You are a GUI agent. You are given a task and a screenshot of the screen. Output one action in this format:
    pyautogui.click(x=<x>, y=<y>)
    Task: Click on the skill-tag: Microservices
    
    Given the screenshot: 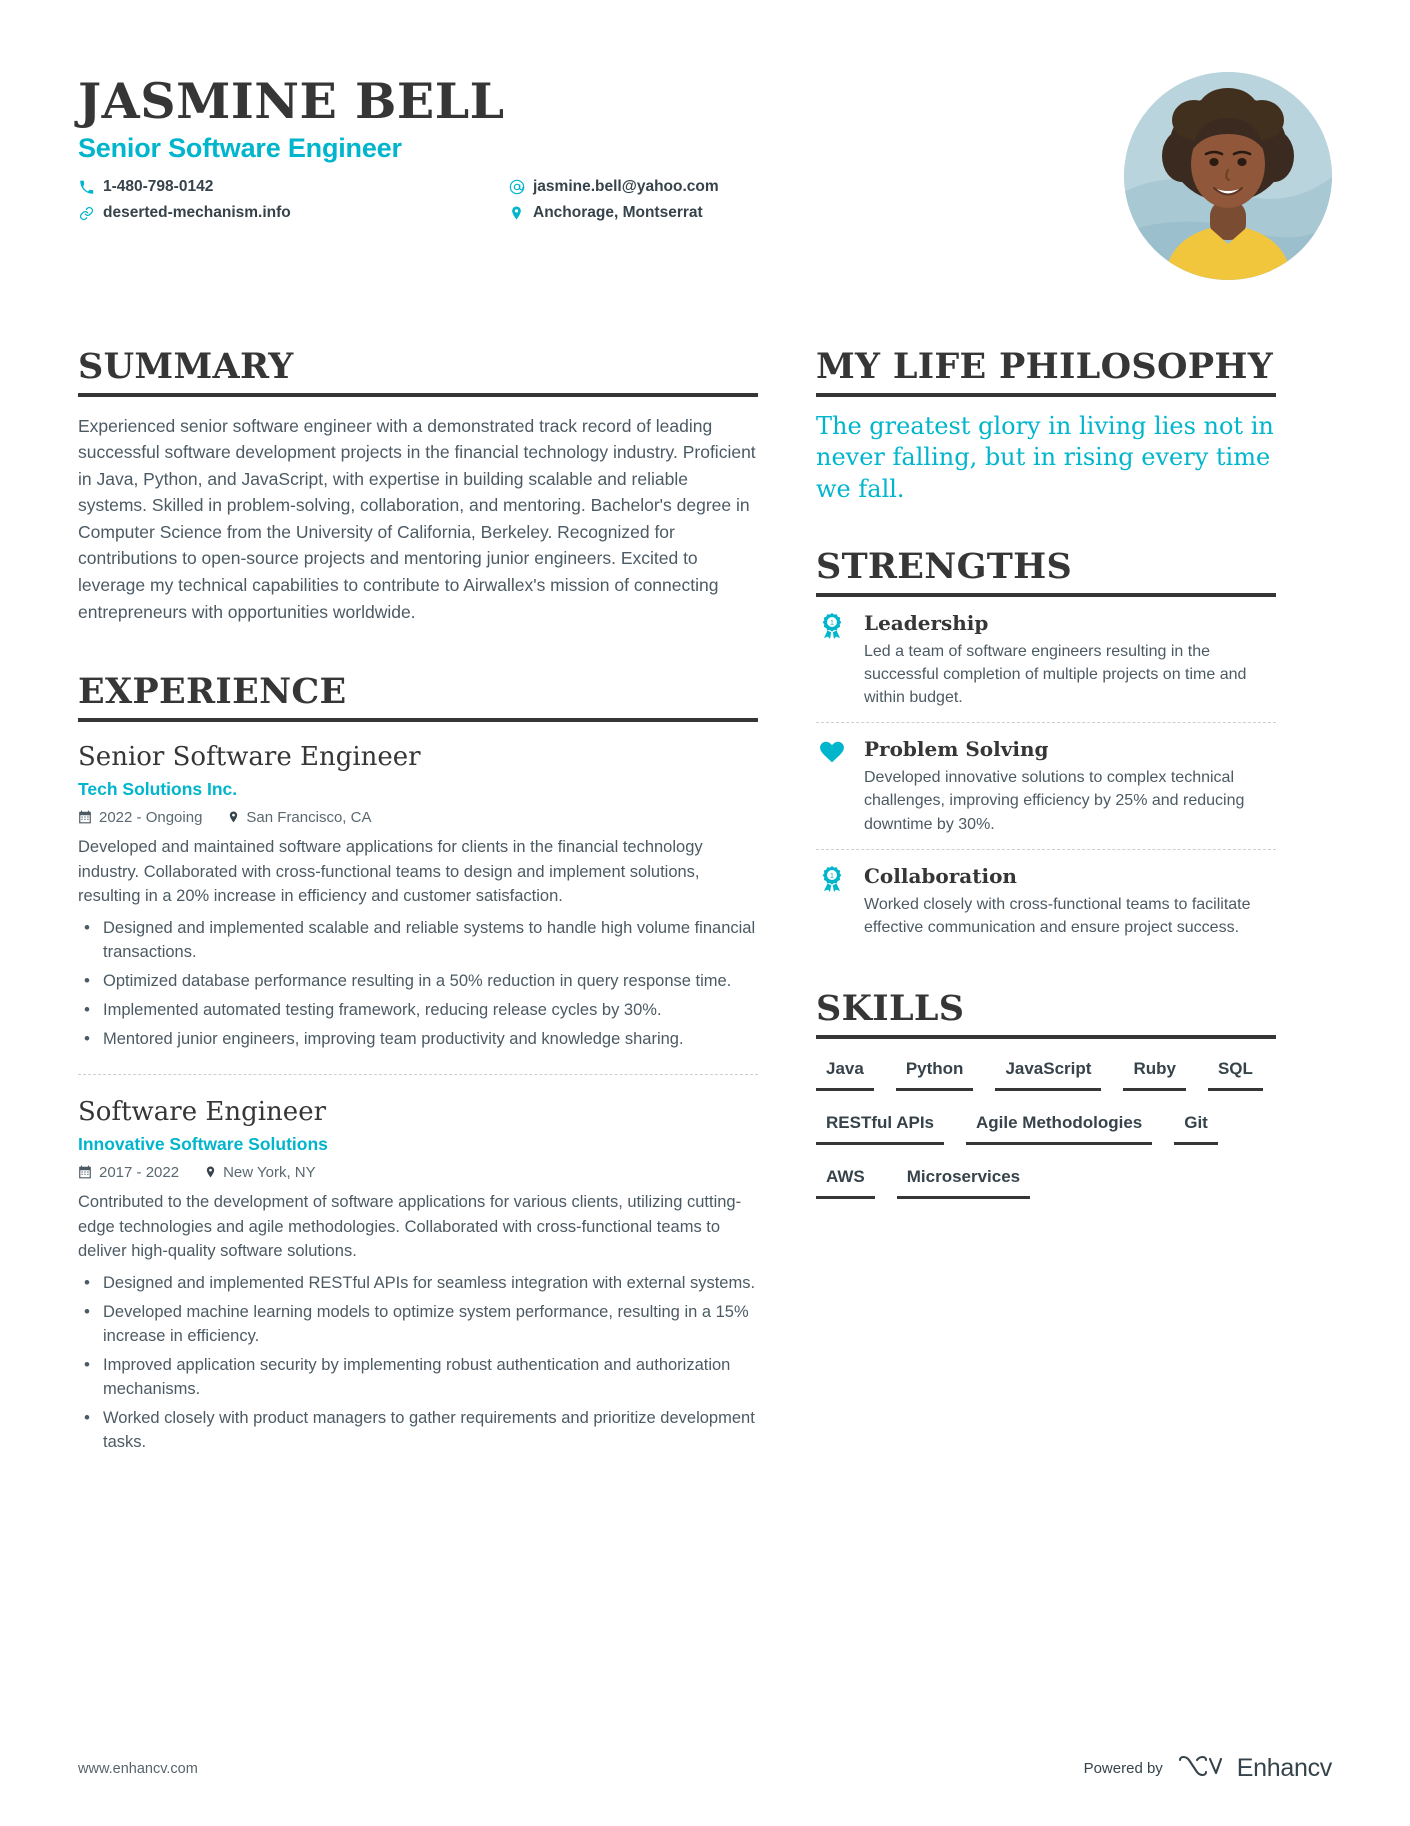 What is the action you would take?
    pyautogui.click(x=963, y=1178)
    